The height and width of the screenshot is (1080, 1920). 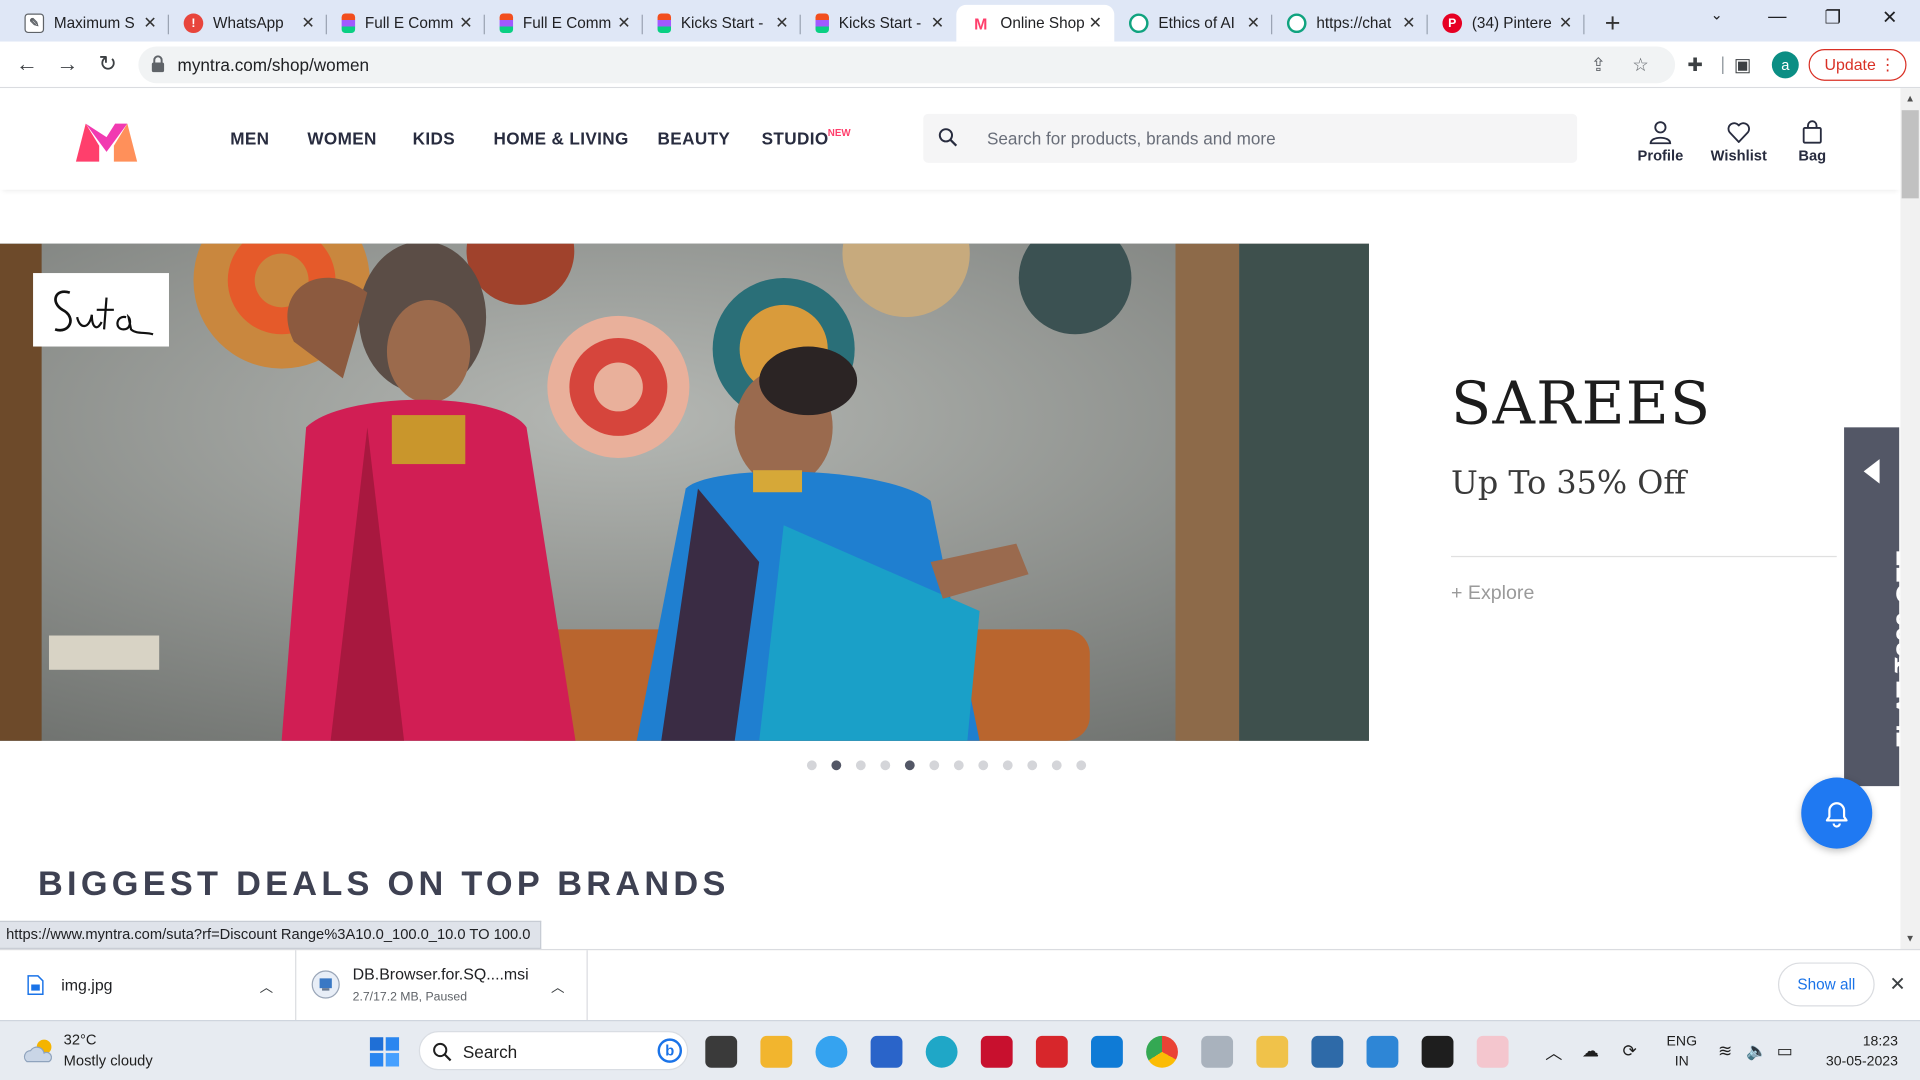 I want to click on system-clock: 18:23 30-05-2023, so click(x=1857, y=1051).